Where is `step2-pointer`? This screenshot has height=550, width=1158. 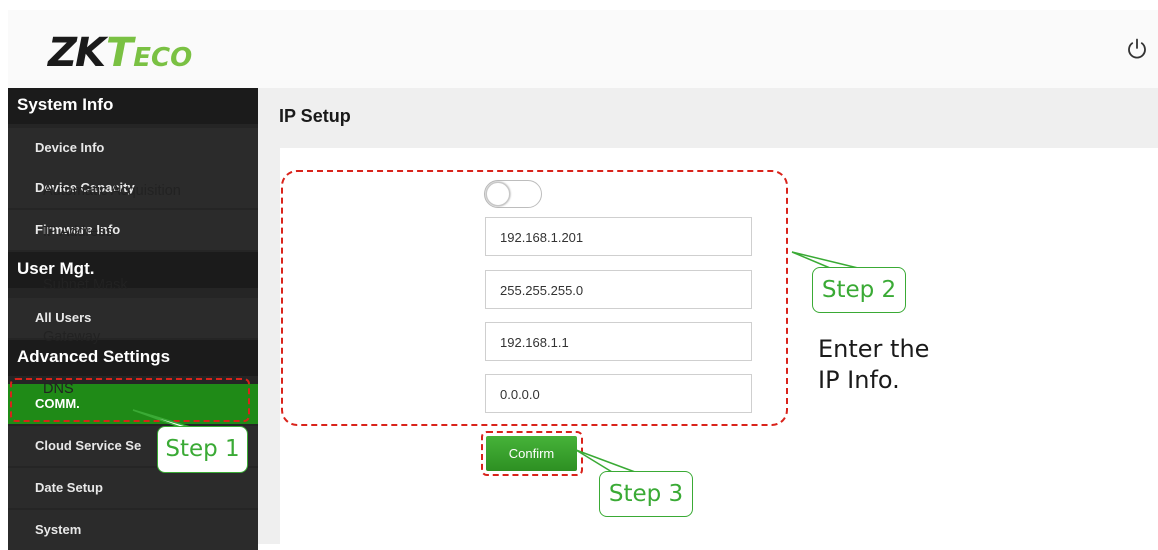 step2-pointer is located at coordinates (825, 260).